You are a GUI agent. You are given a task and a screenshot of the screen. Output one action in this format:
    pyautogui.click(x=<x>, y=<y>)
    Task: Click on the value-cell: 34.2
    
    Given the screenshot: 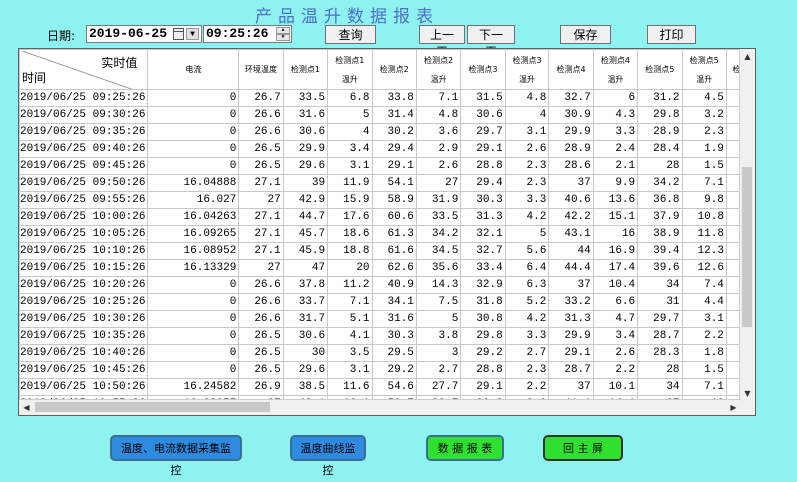 What is the action you would take?
    pyautogui.click(x=660, y=183)
    